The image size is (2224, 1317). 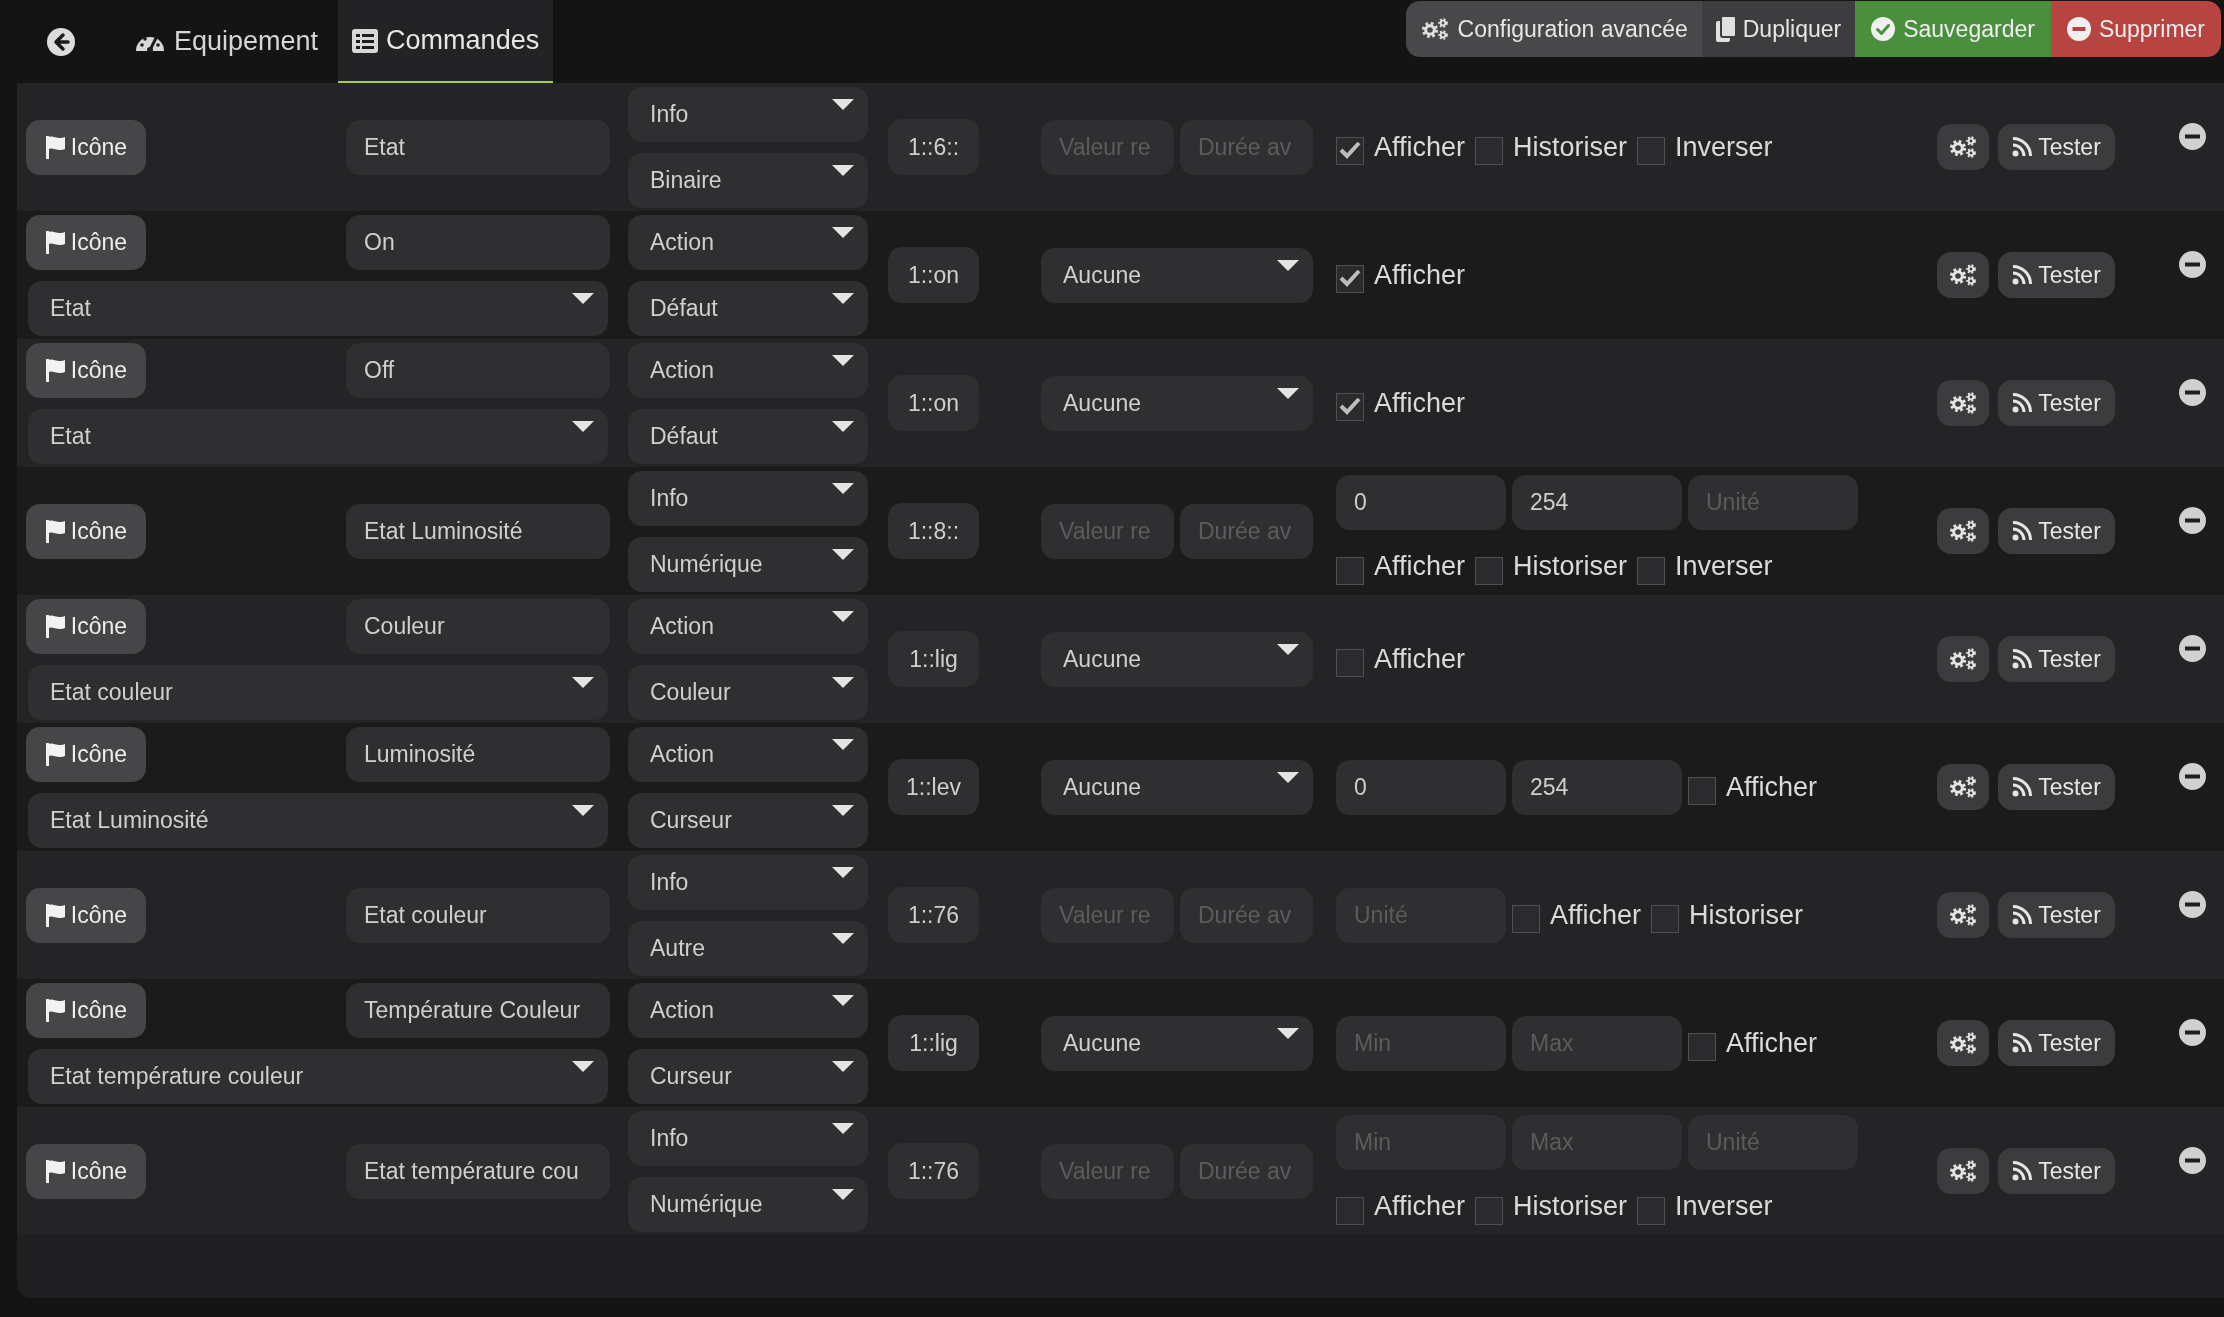 What do you see at coordinates (478, 531) in the screenshot?
I see `name-field: Etat Luminosité` at bounding box center [478, 531].